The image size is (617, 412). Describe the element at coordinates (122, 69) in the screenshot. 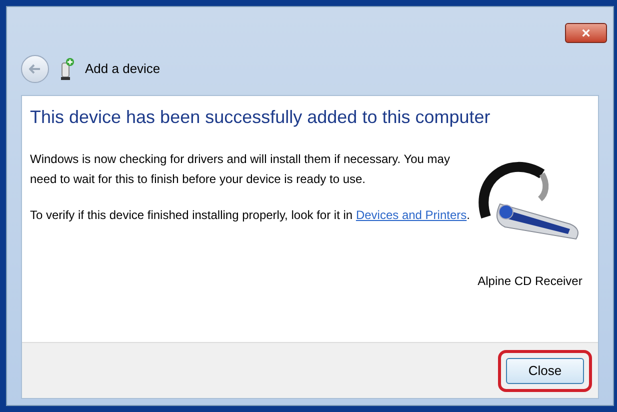

I see `nav-title: Add a device` at that location.